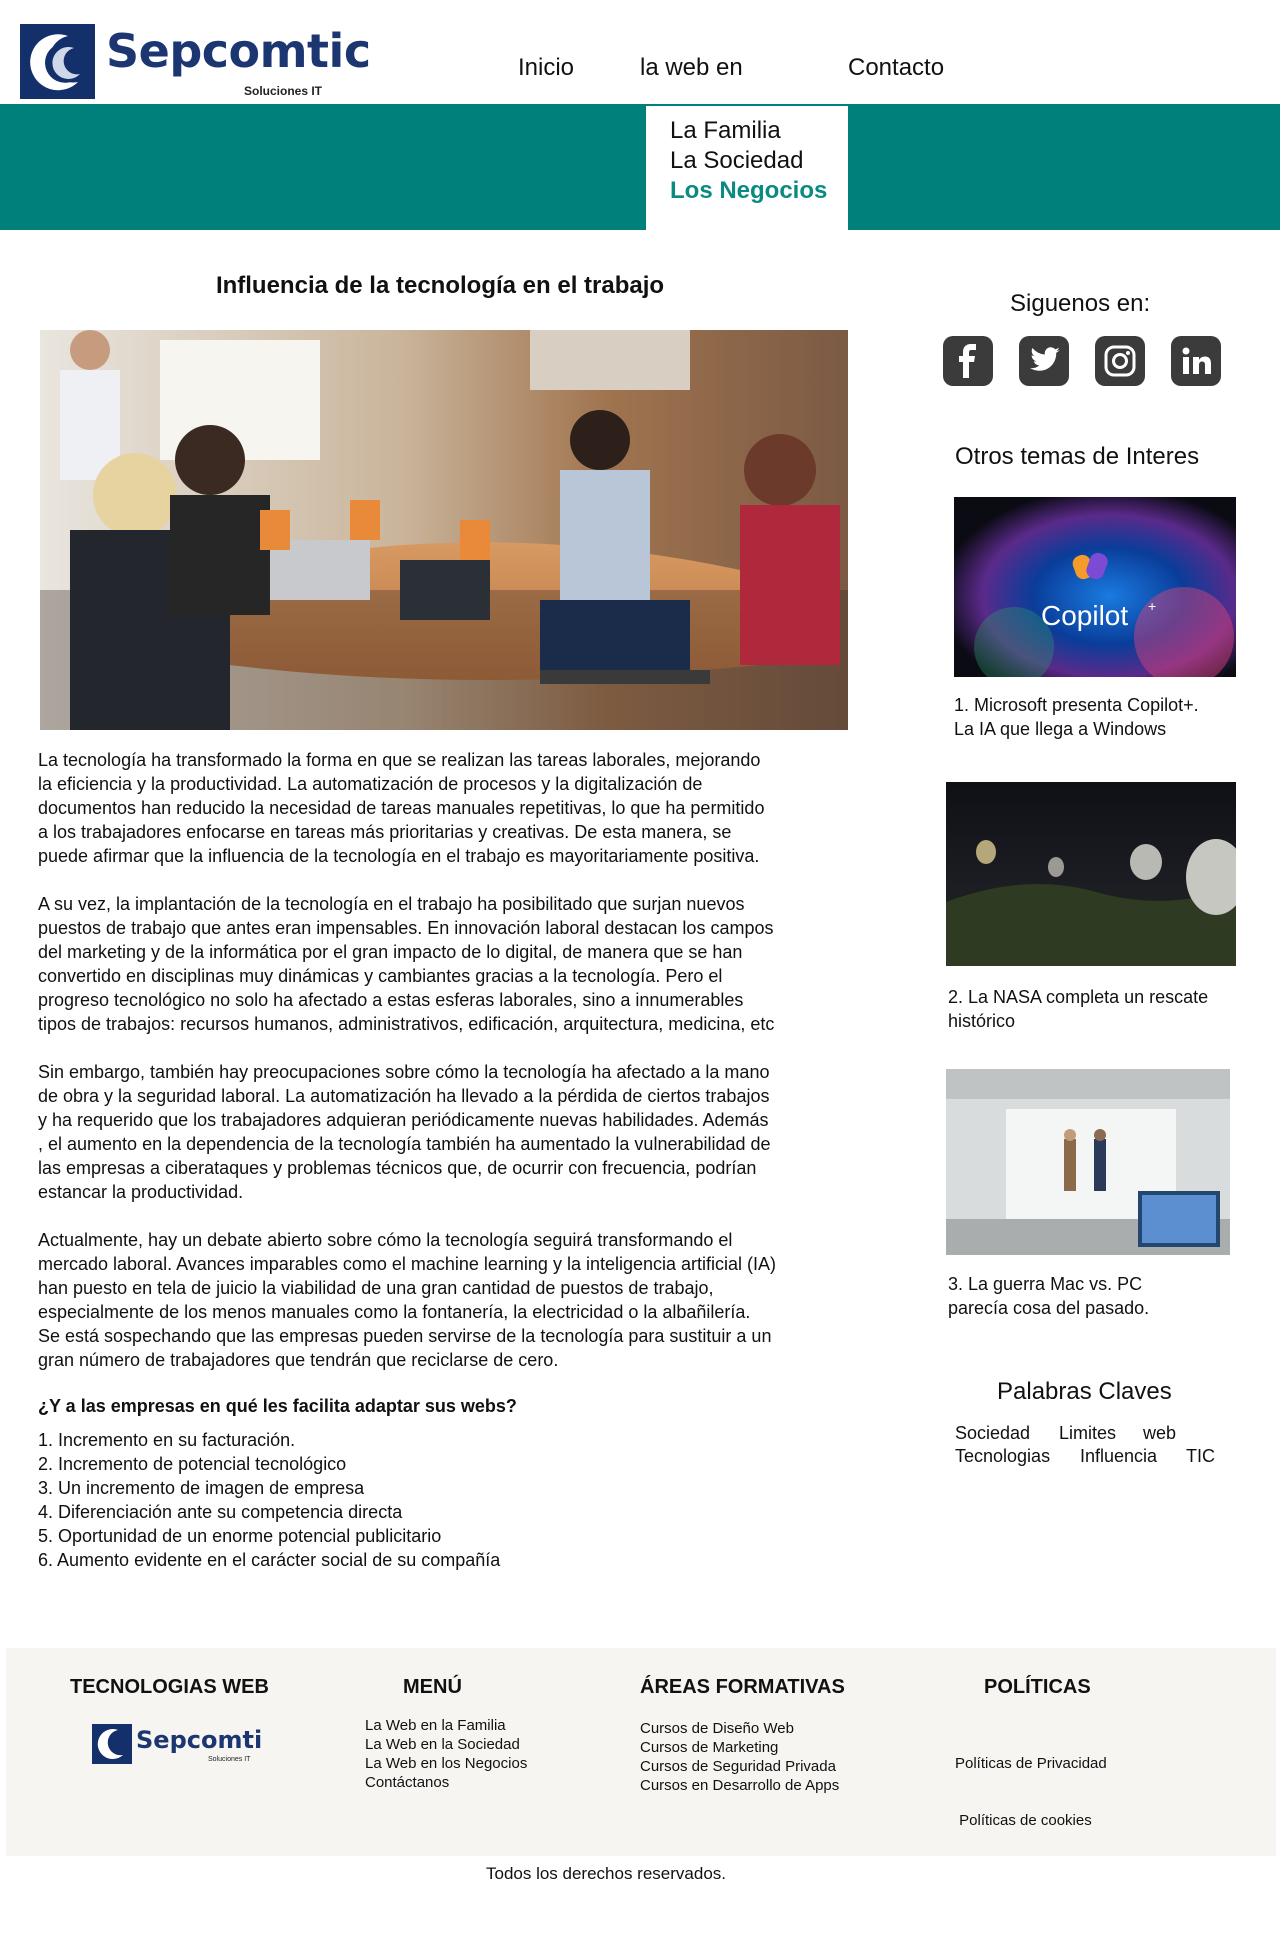 The width and height of the screenshot is (1280, 1938). What do you see at coordinates (759, 161) in the screenshot?
I see `dropdown-item-sociedad: La Sociedad` at bounding box center [759, 161].